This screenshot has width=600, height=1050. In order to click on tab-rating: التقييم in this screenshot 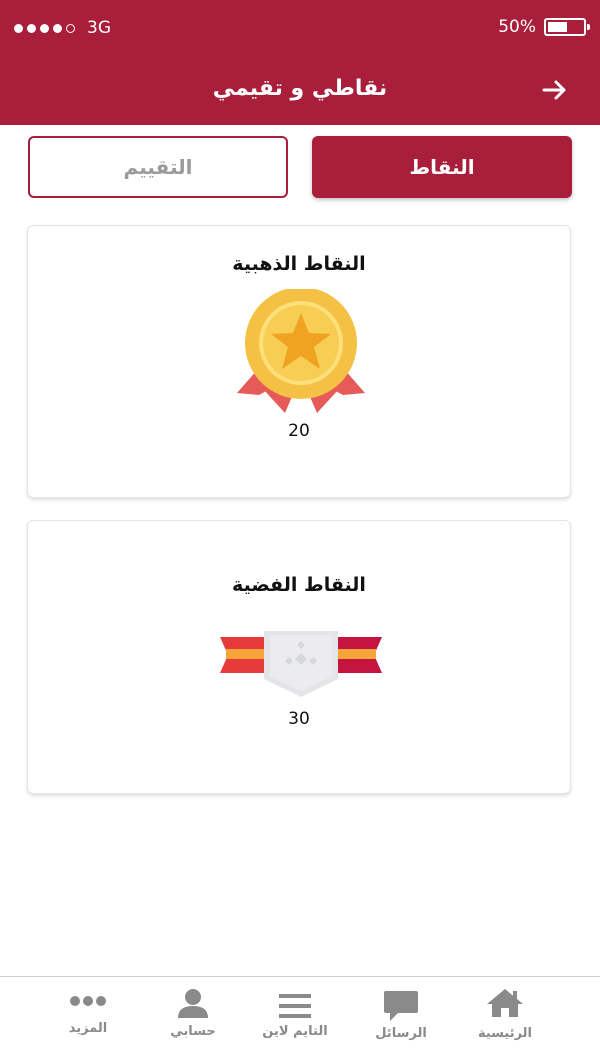, I will do `click(158, 167)`.